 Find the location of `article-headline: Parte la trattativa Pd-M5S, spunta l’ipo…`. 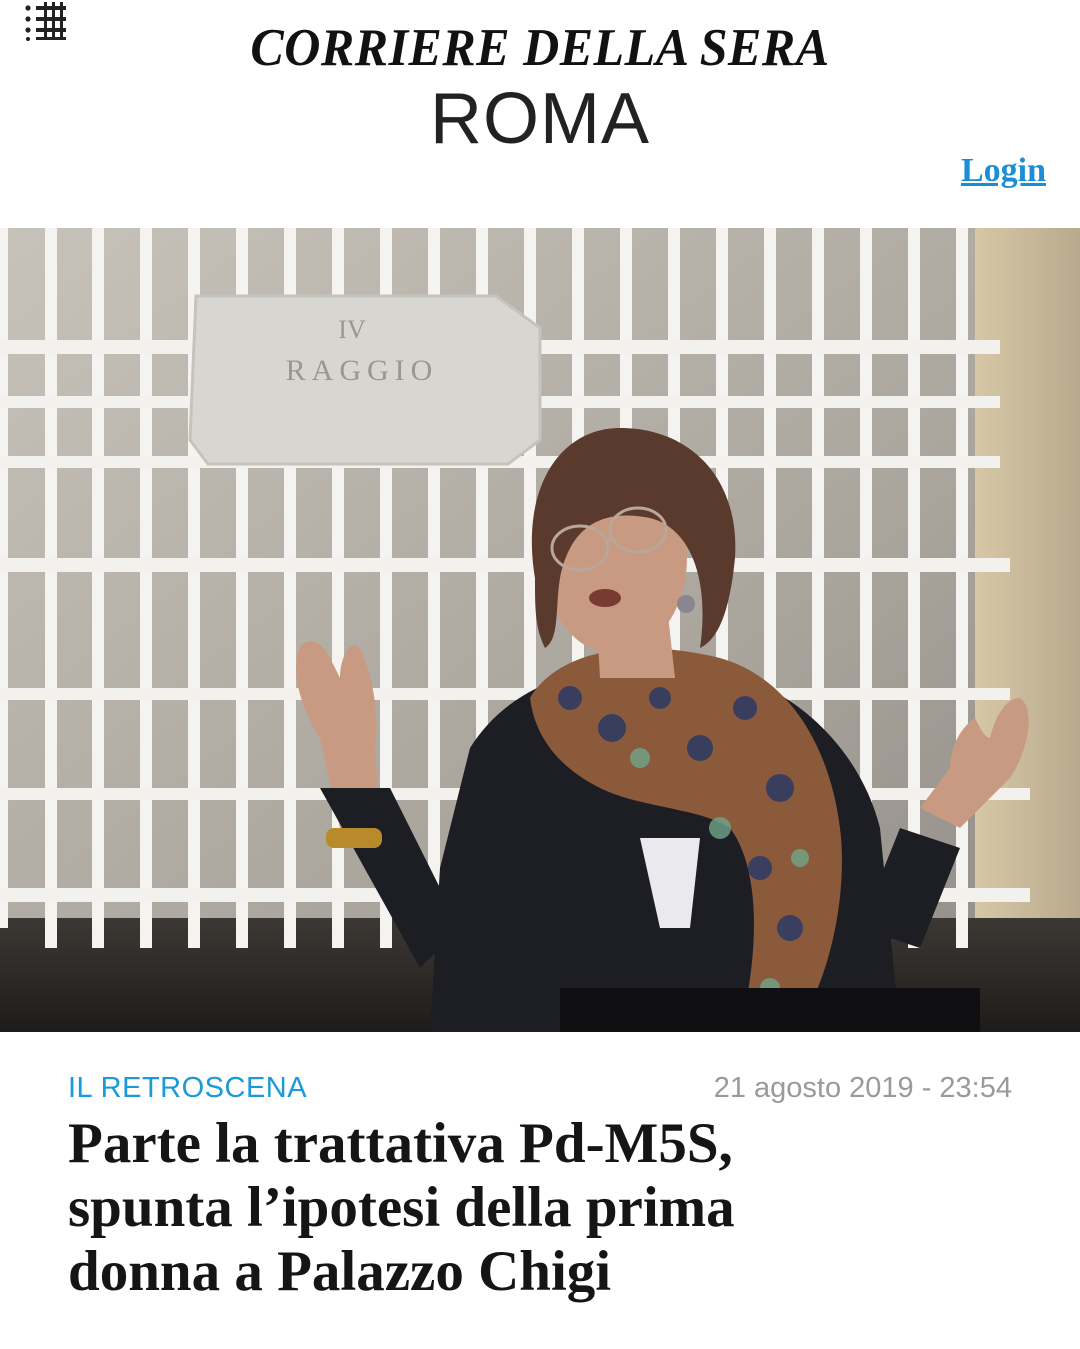

article-headline: Parte la trattativa Pd-M5S, spunta l’ipo… is located at coordinates (543, 1208).